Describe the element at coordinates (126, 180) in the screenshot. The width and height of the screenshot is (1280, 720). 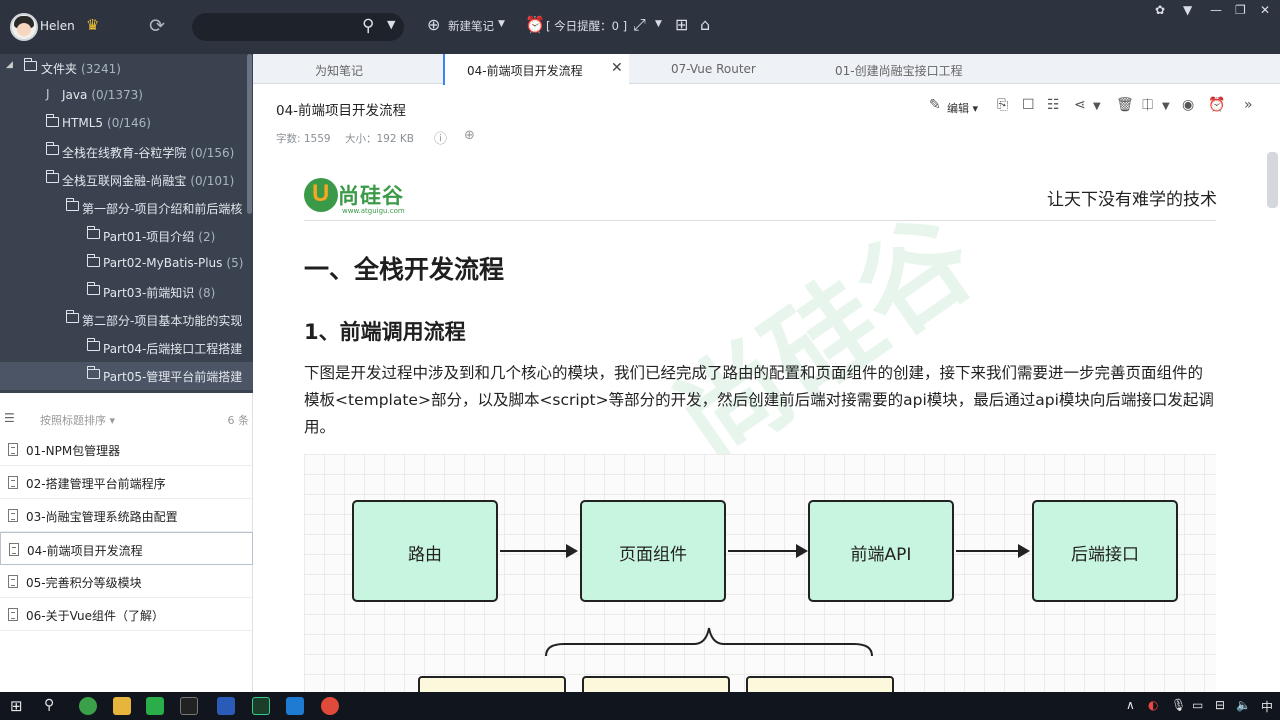
I see `folder-srb: 全栈互联网金融-尚融宝 (0/101)` at that location.